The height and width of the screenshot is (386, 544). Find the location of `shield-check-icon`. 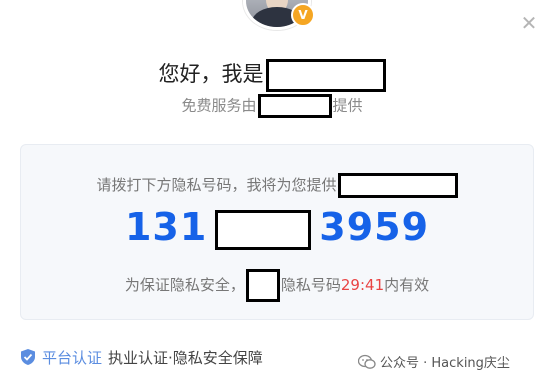

shield-check-icon is located at coordinates (28, 357).